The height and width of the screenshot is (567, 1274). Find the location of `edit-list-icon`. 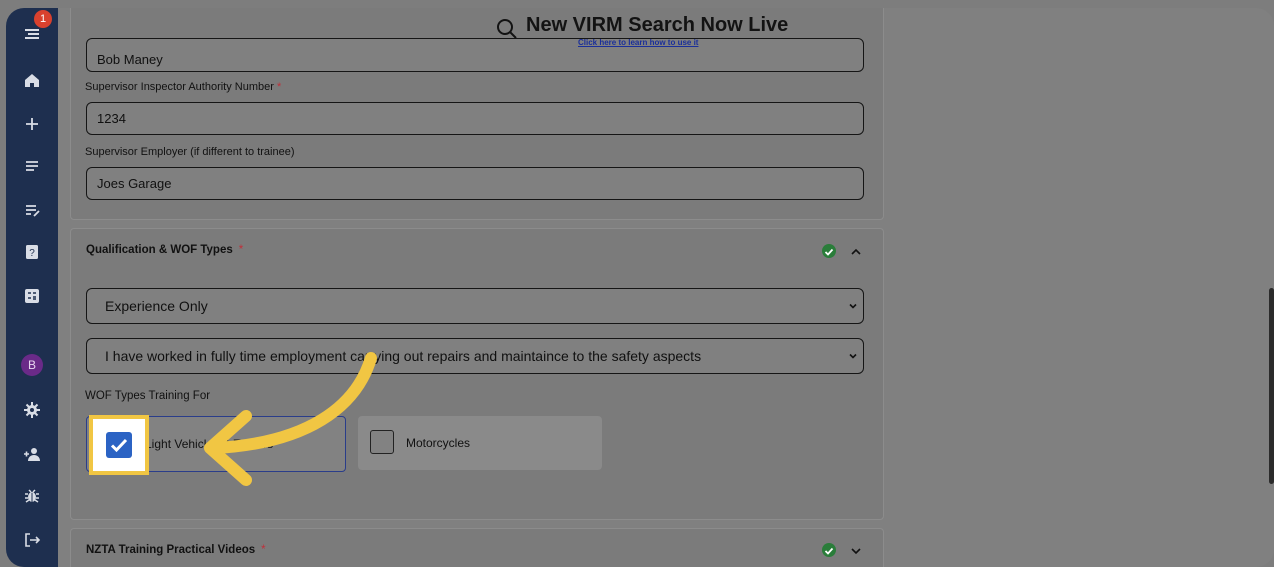

edit-list-icon is located at coordinates (32, 210).